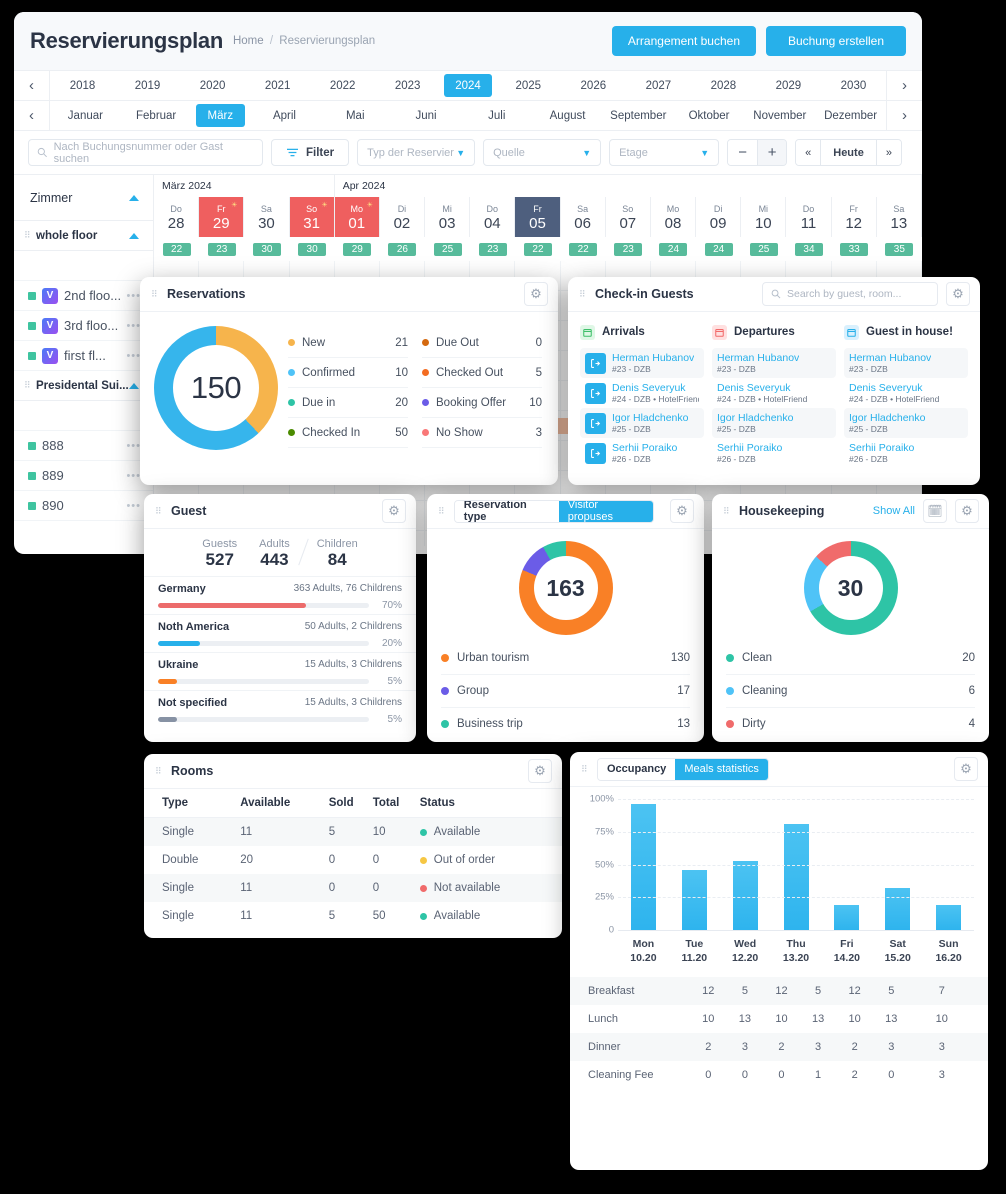  Describe the element at coordinates (310, 152) in the screenshot. I see `filter-button: Filter` at that location.